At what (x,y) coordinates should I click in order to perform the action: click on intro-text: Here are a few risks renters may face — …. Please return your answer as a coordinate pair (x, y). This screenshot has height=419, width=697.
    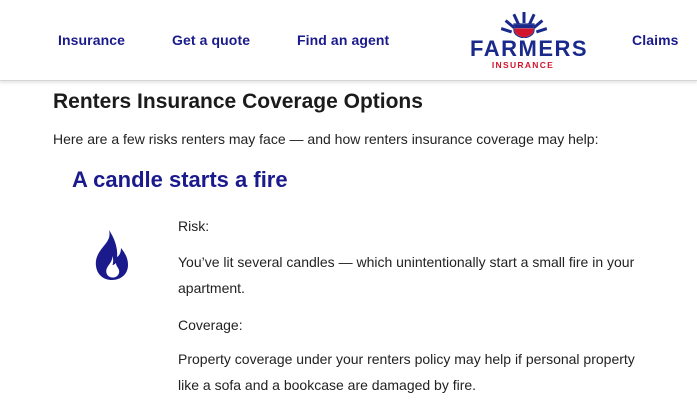
    Looking at the image, I should click on (326, 139).